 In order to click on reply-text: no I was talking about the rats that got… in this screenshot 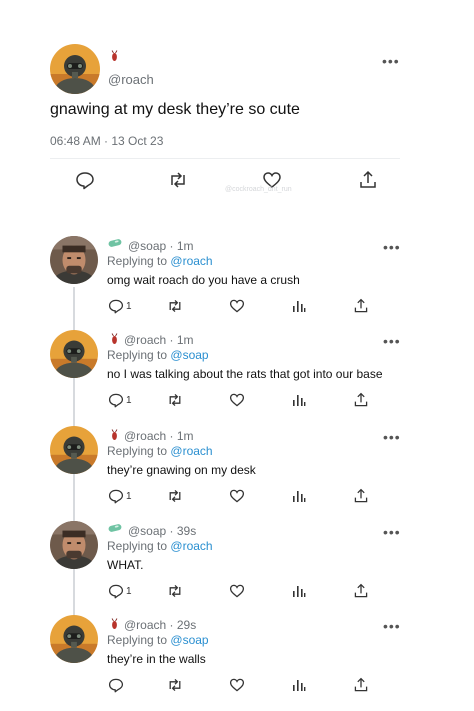, I will do `click(245, 374)`.